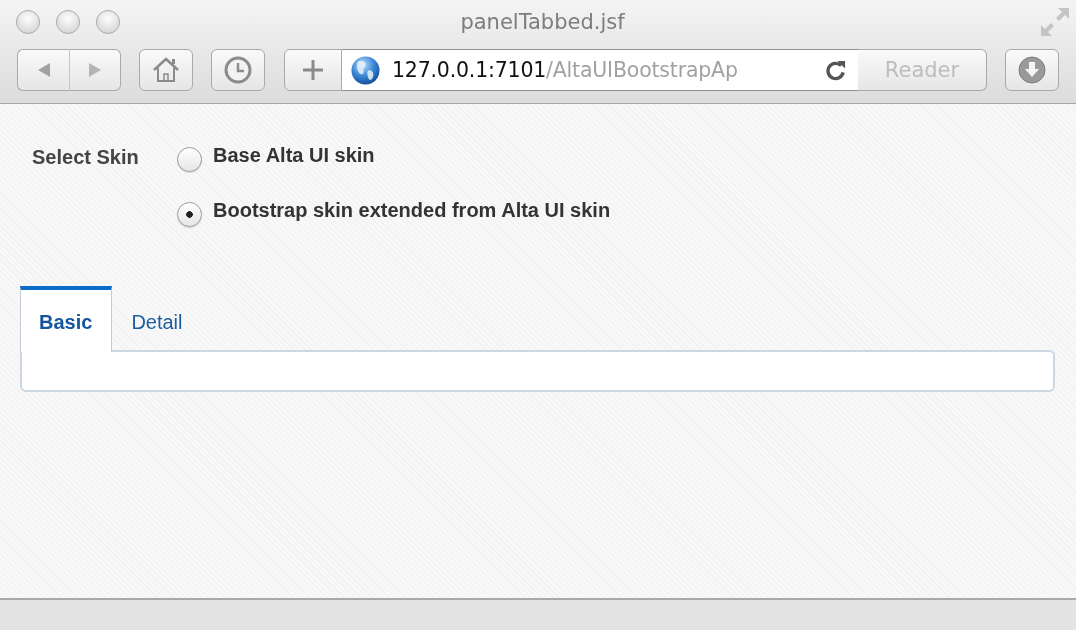  Describe the element at coordinates (1032, 70) in the screenshot. I see `download-button` at that location.